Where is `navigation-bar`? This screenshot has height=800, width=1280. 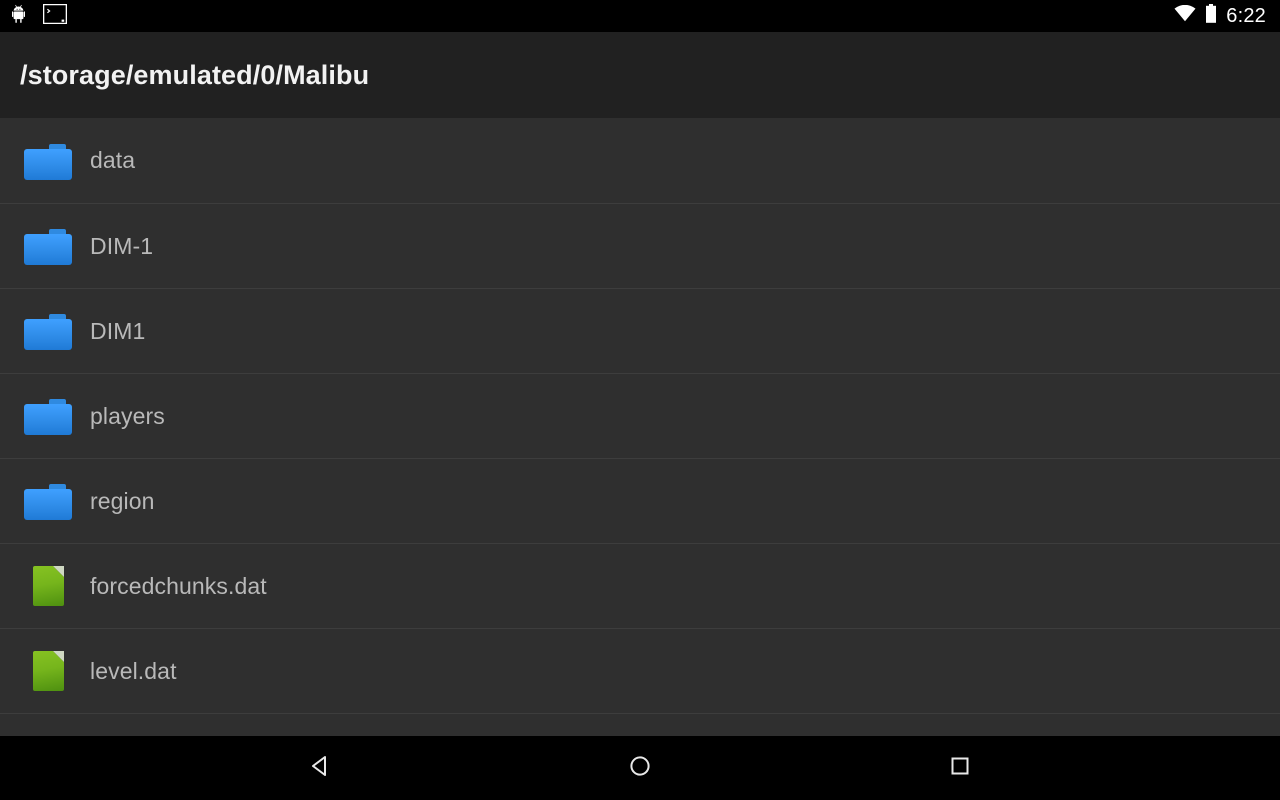 navigation-bar is located at coordinates (640, 768).